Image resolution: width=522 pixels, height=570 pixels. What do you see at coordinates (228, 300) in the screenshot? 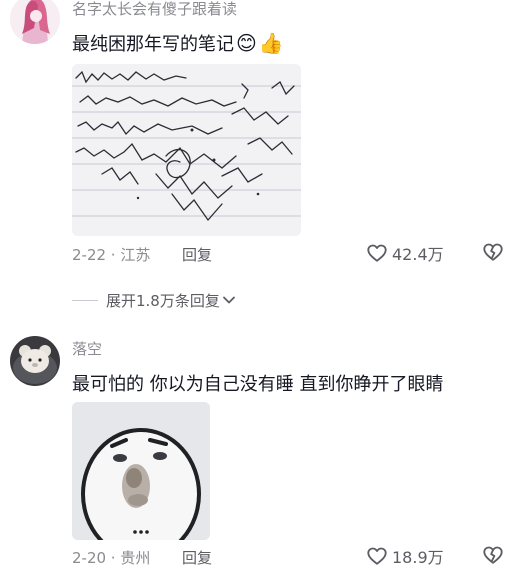
I see `chevron-down-icon` at bounding box center [228, 300].